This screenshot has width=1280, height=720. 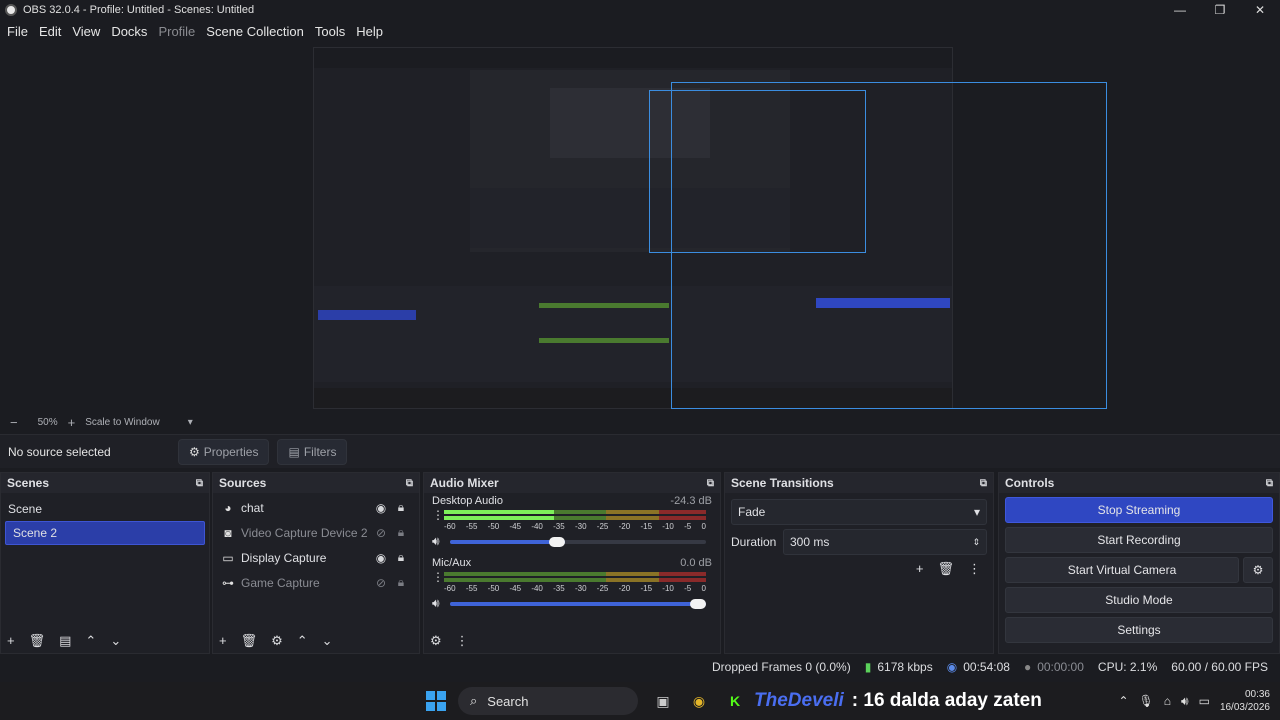 I want to click on settings-button: Settings, so click(x=1139, y=630).